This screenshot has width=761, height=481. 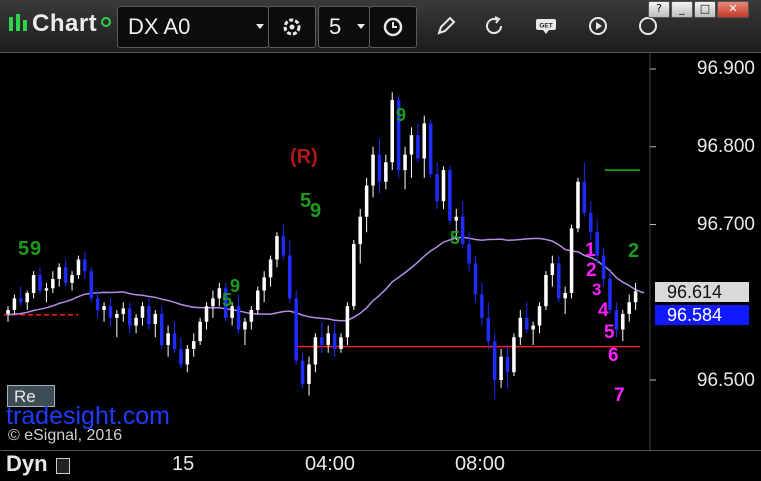 I want to click on copyright: © eSignal, 2016, so click(x=65, y=435).